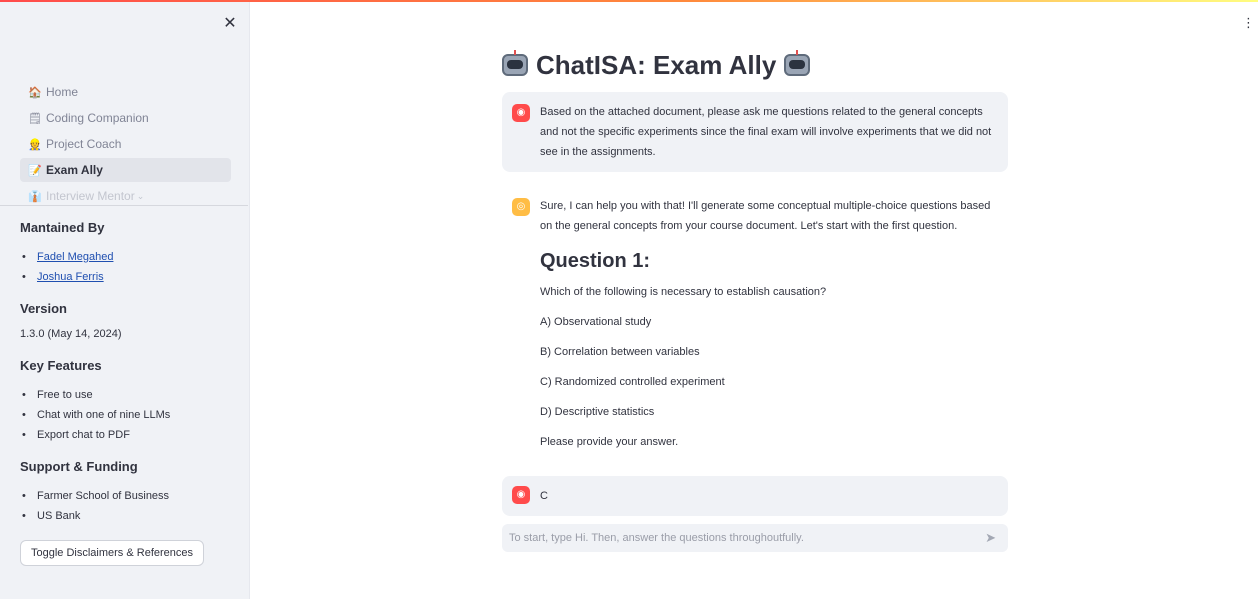  Describe the element at coordinates (112, 553) in the screenshot. I see `toggle-disclaimers-button: Toggle Disclaimers & References` at that location.